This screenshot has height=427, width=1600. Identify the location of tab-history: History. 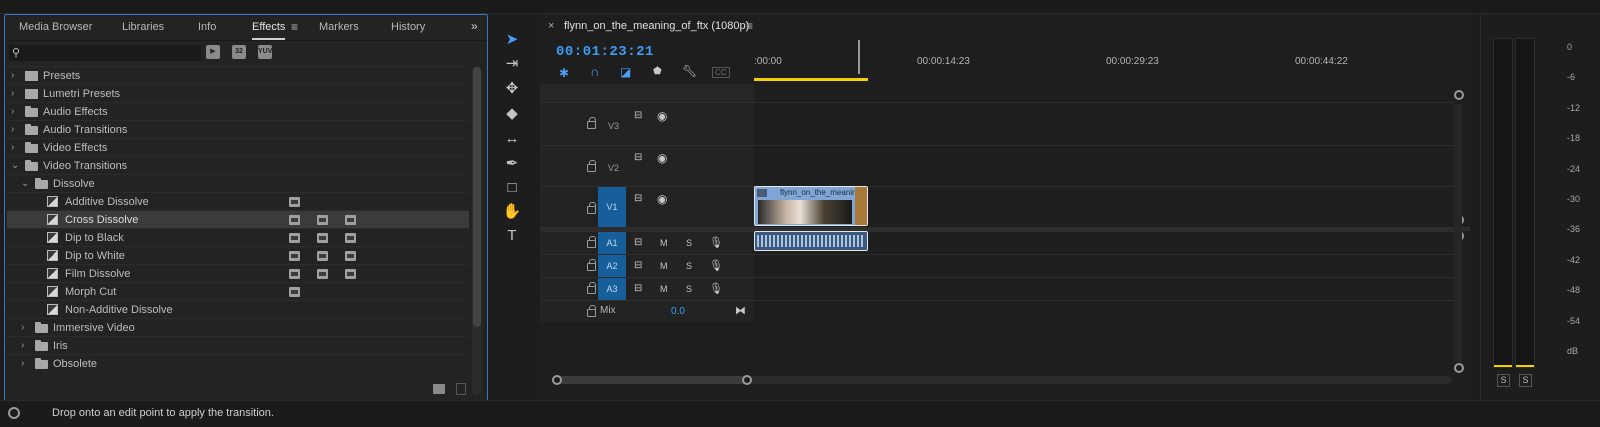
(408, 27).